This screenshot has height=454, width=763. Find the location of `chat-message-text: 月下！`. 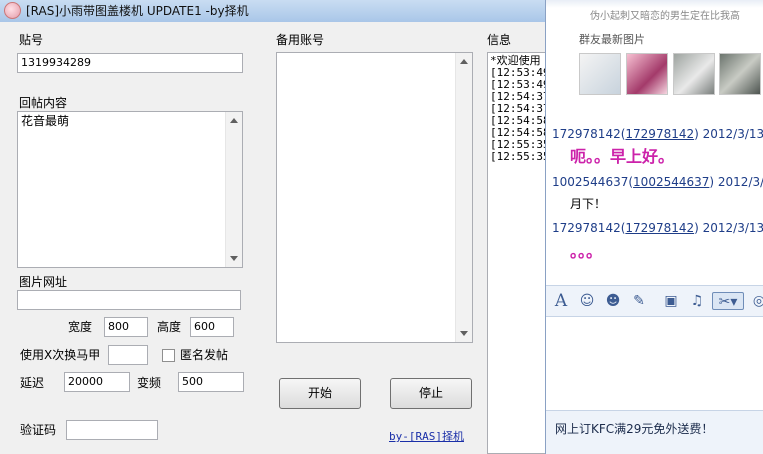

chat-message-text: 月下！ is located at coordinates (588, 204).